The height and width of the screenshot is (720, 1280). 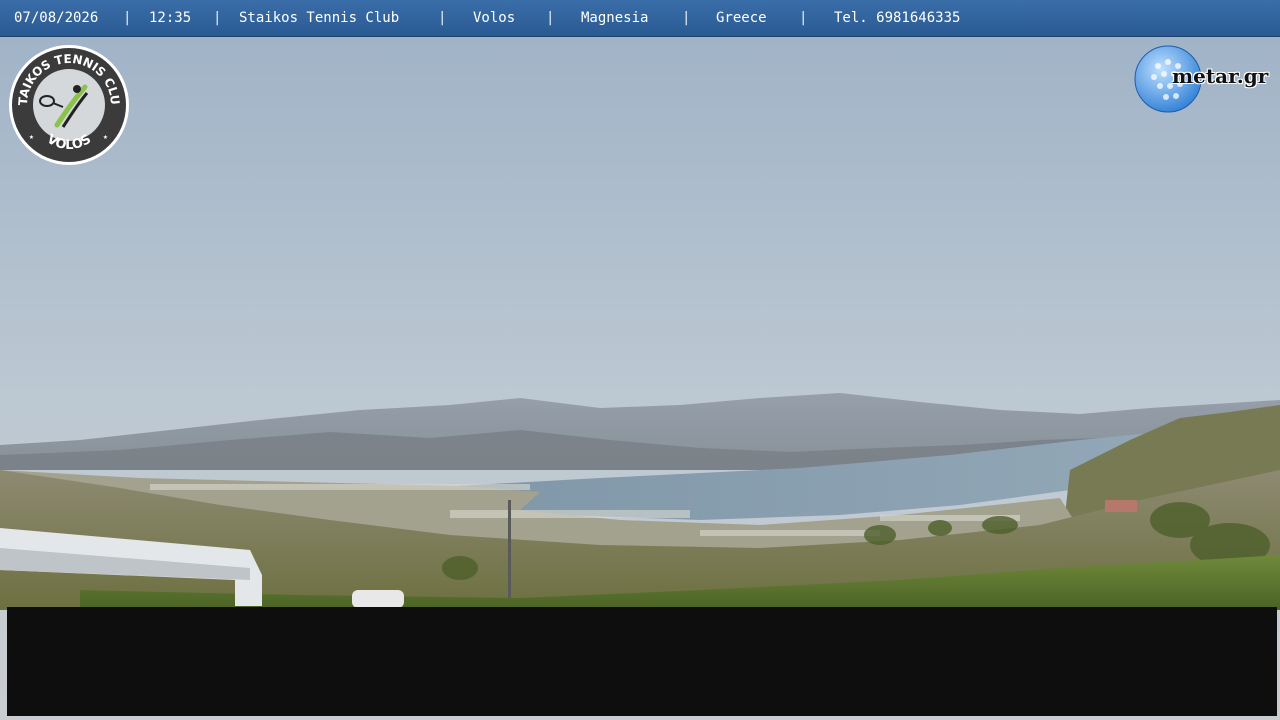 I want to click on utility-pole, so click(x=509, y=552).